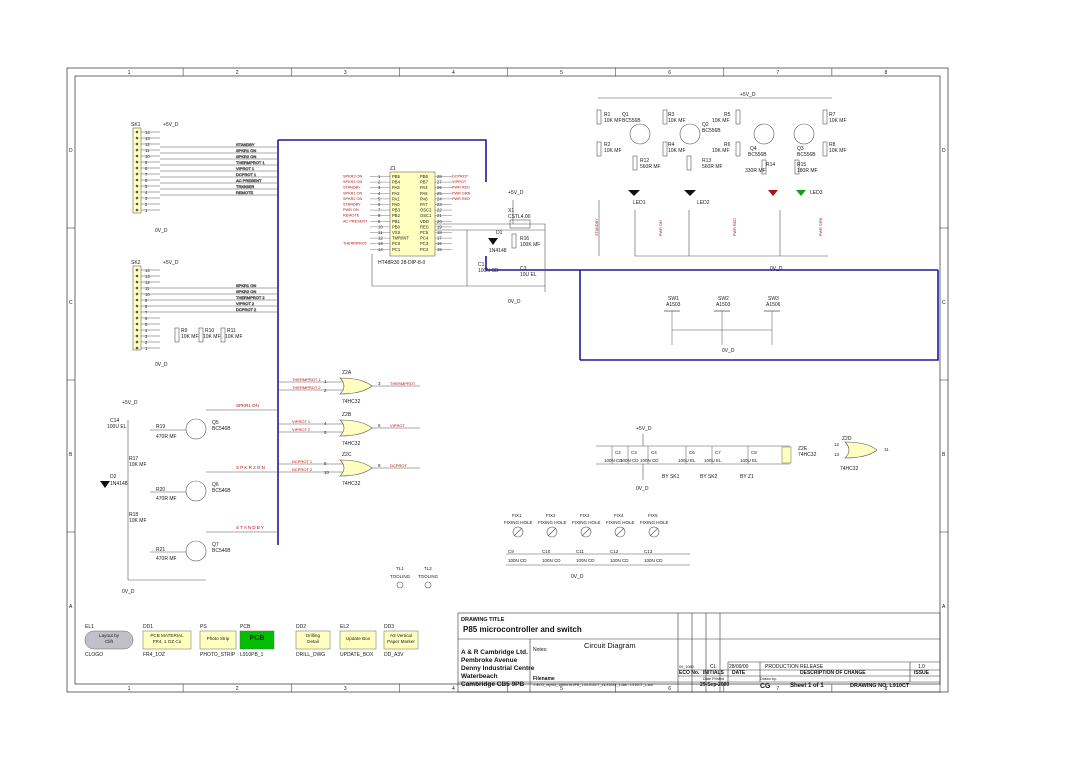  What do you see at coordinates (613, 121) in the screenshot?
I see `r1-val: 10K MF` at bounding box center [613, 121].